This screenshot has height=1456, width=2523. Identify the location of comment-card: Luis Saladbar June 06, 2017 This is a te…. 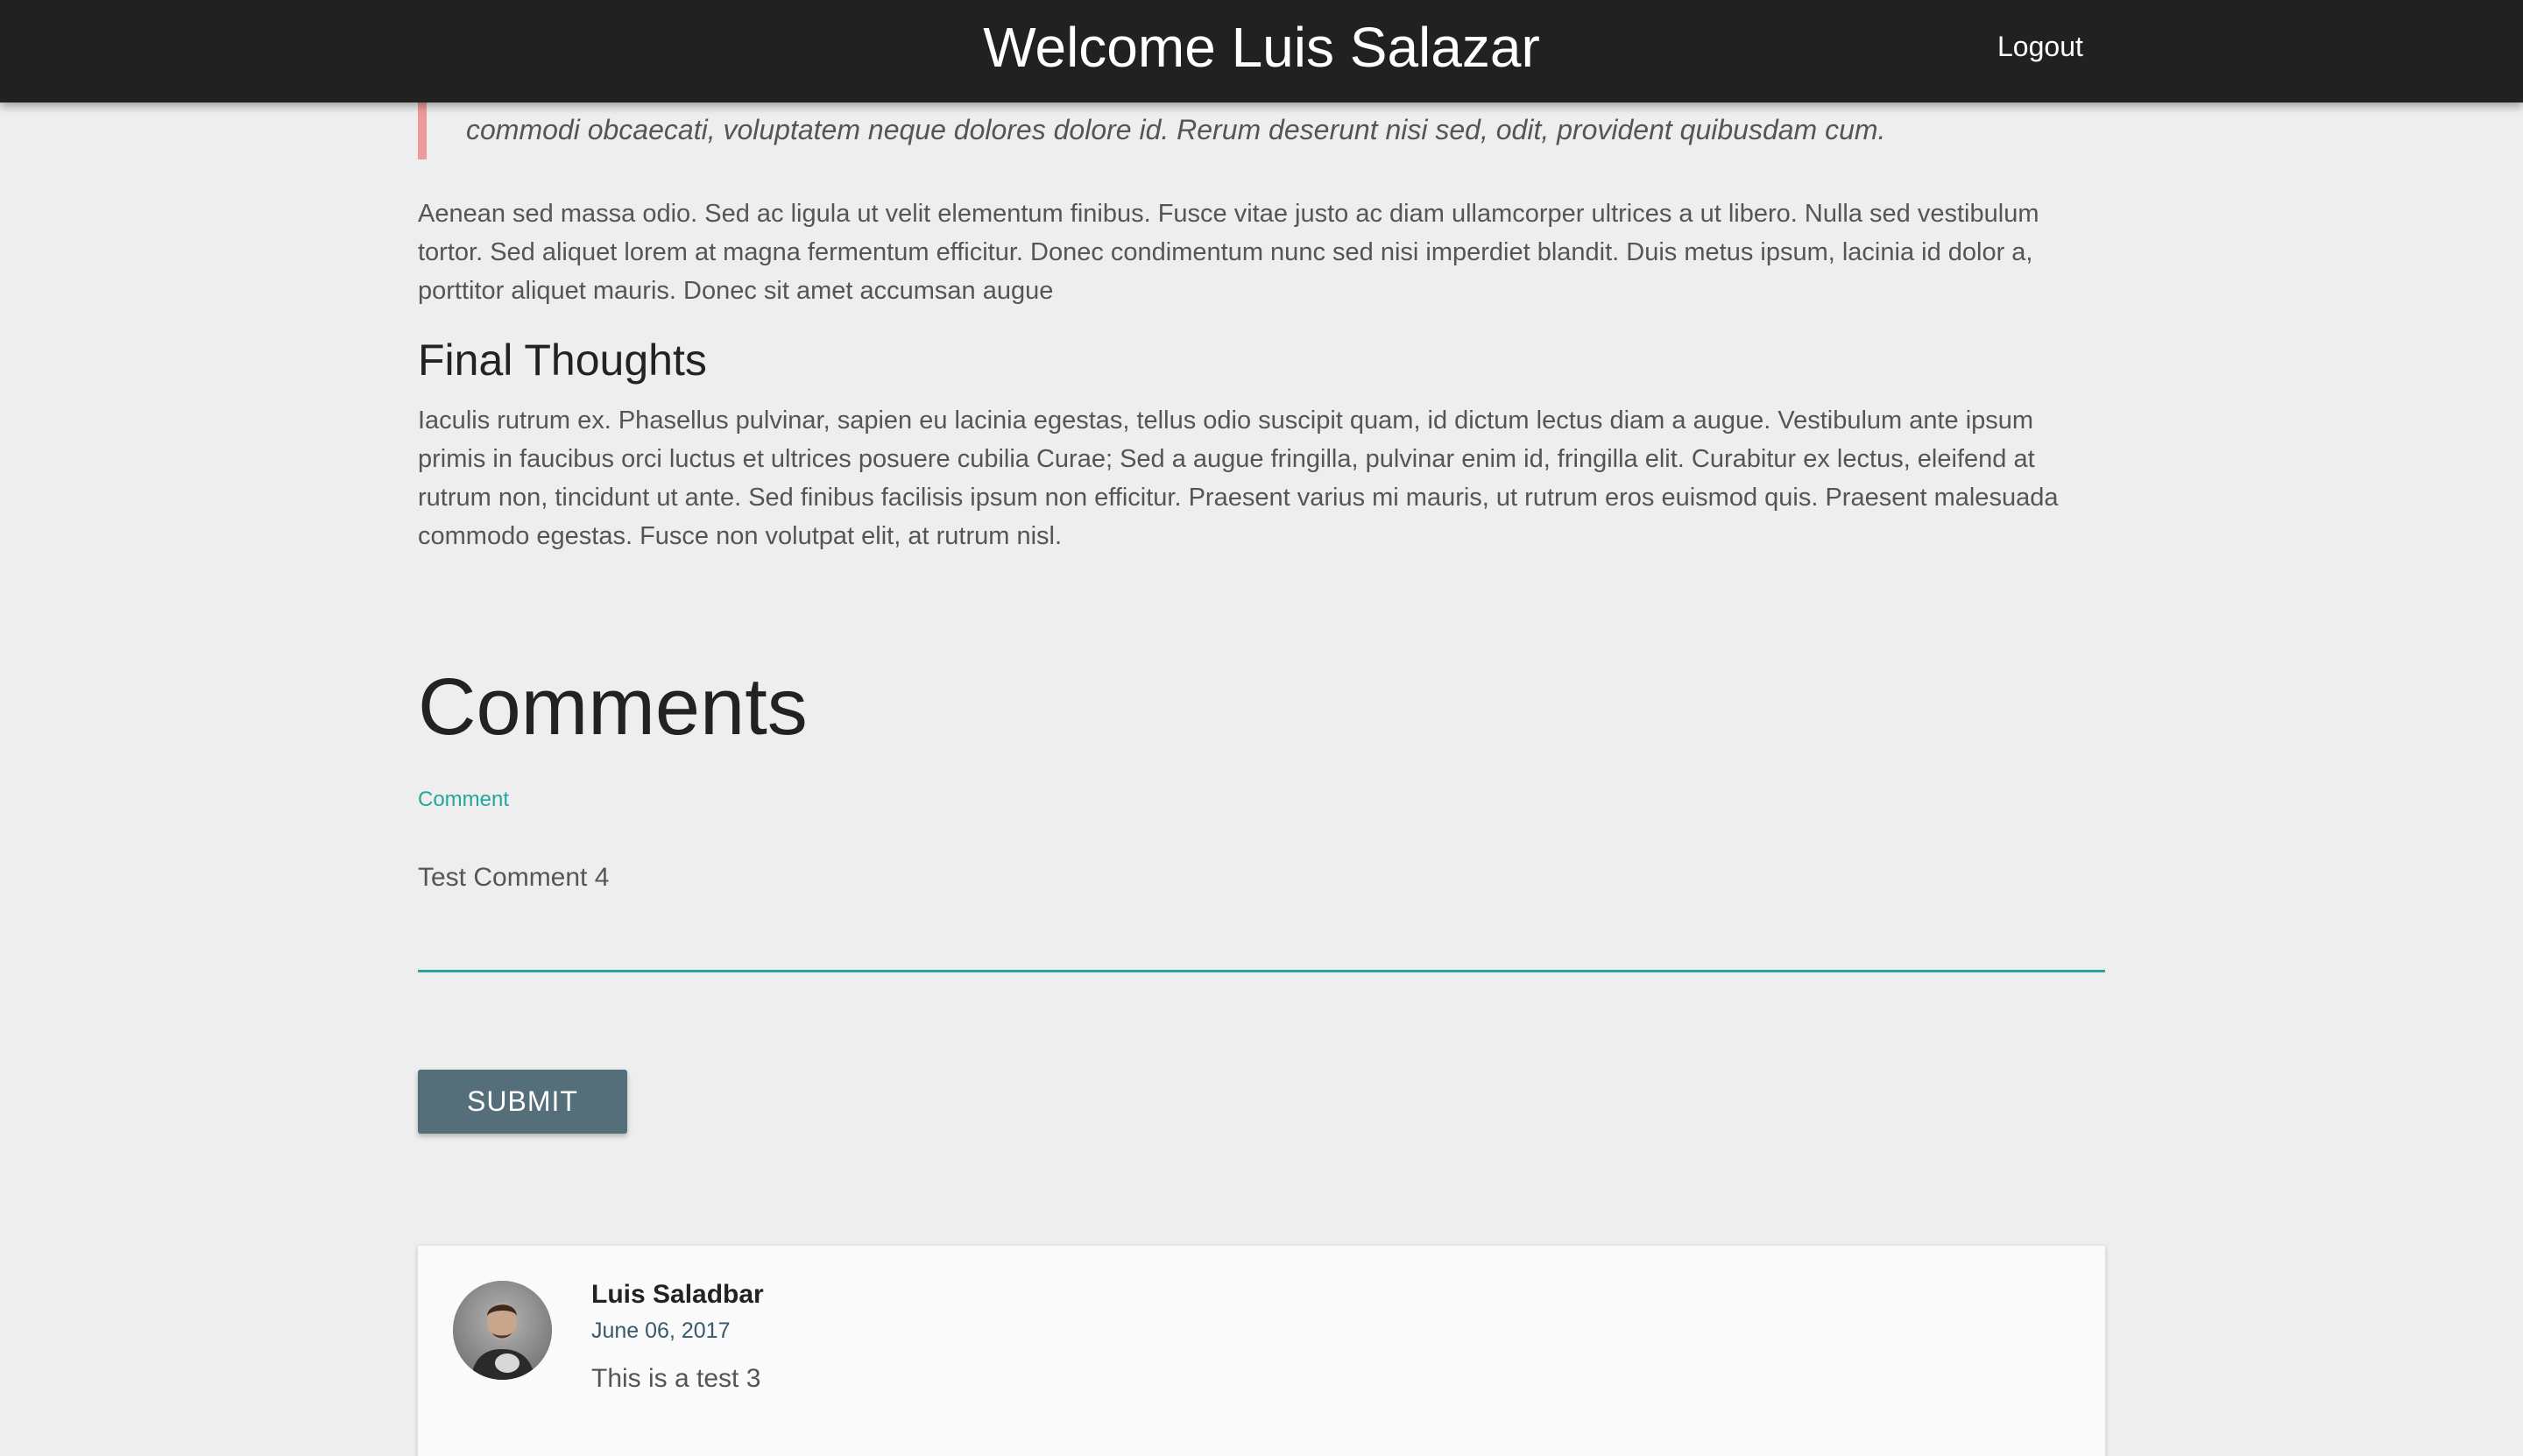
(1261, 1351).